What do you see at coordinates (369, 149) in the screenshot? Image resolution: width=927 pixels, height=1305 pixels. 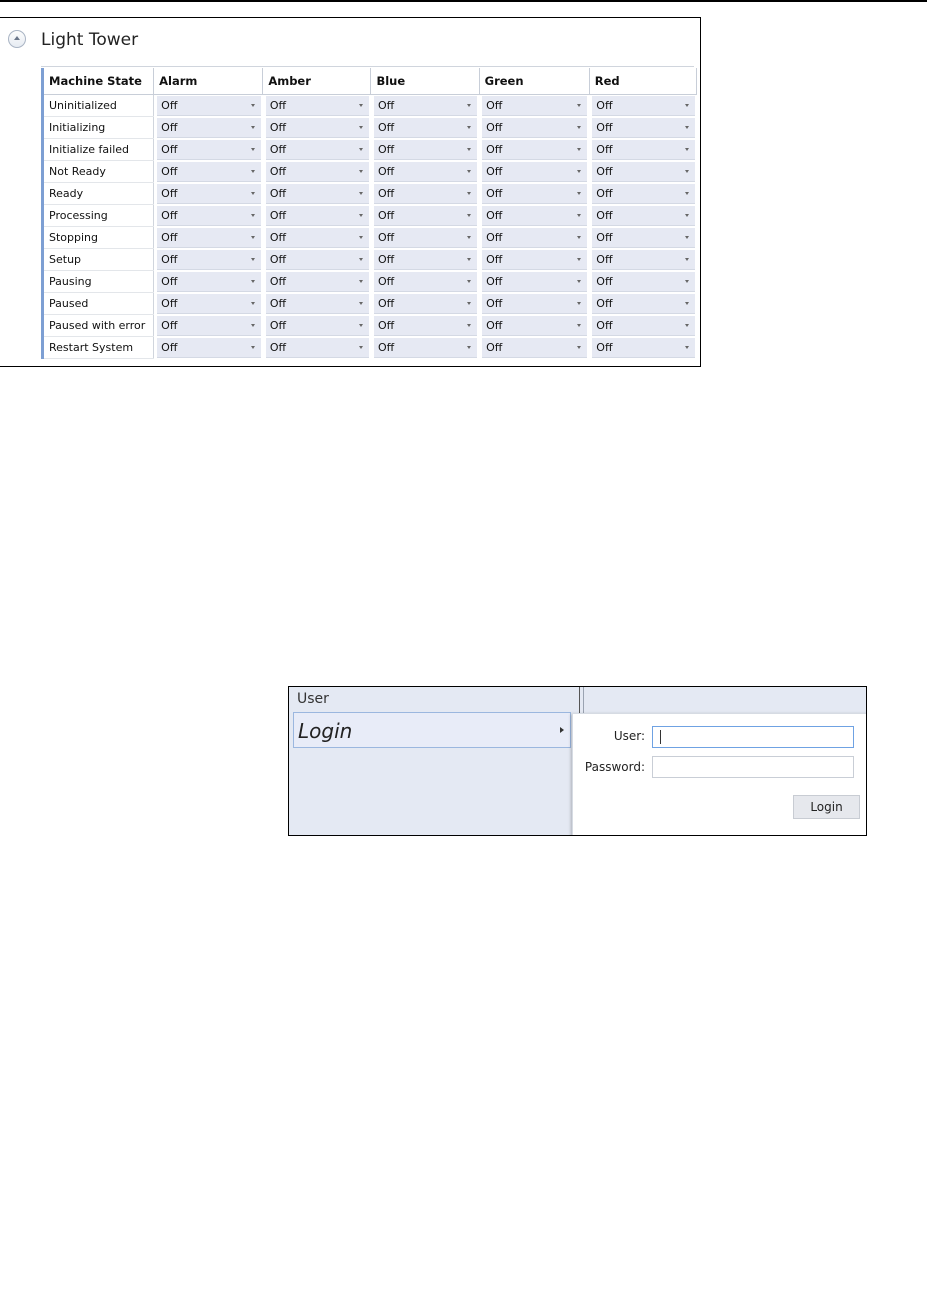 I see `table-row: Initialize failed Off Off Off Off Off` at bounding box center [369, 149].